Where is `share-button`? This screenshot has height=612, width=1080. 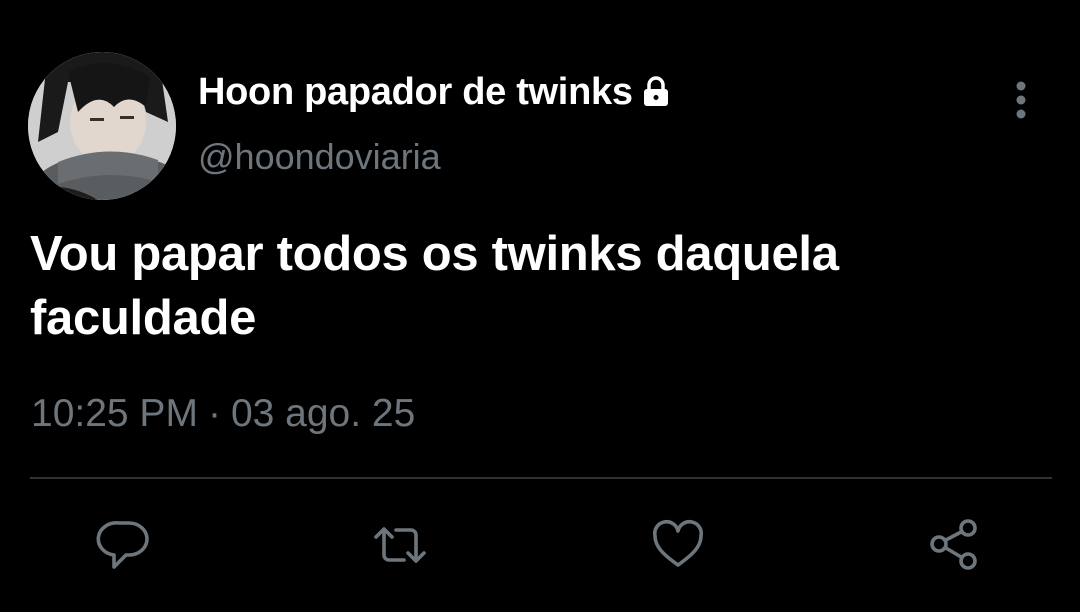 share-button is located at coordinates (954, 545).